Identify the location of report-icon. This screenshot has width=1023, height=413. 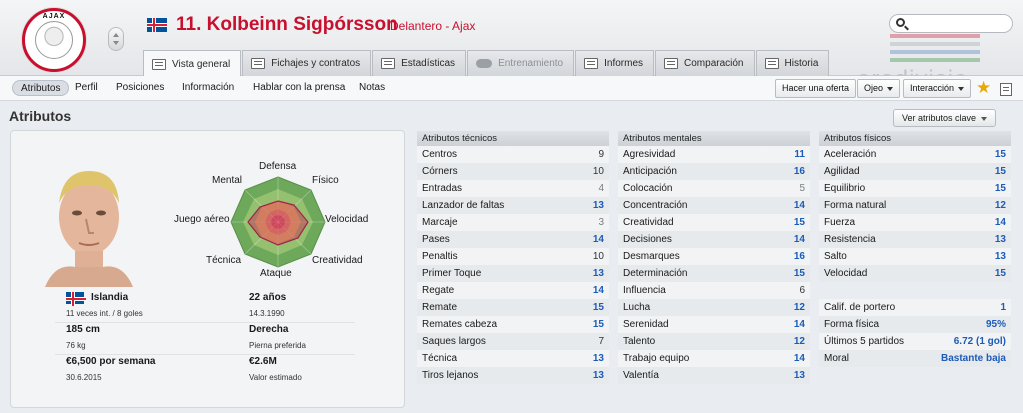
(591, 63).